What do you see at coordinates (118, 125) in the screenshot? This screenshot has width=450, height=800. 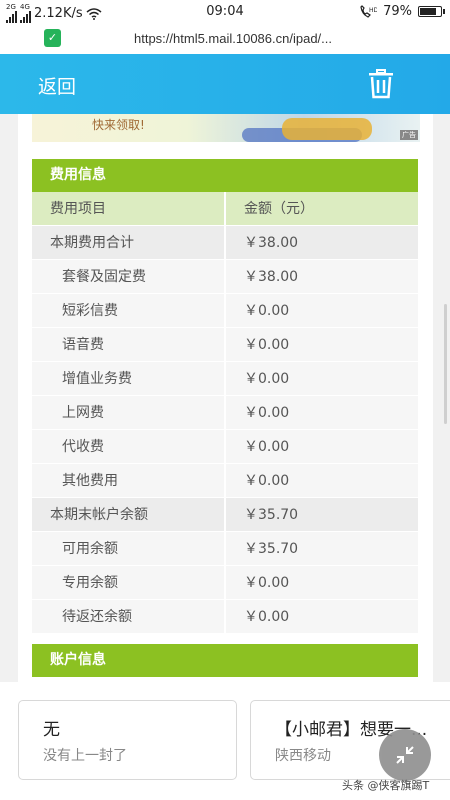 I see `ad-text: 快来领取!` at bounding box center [118, 125].